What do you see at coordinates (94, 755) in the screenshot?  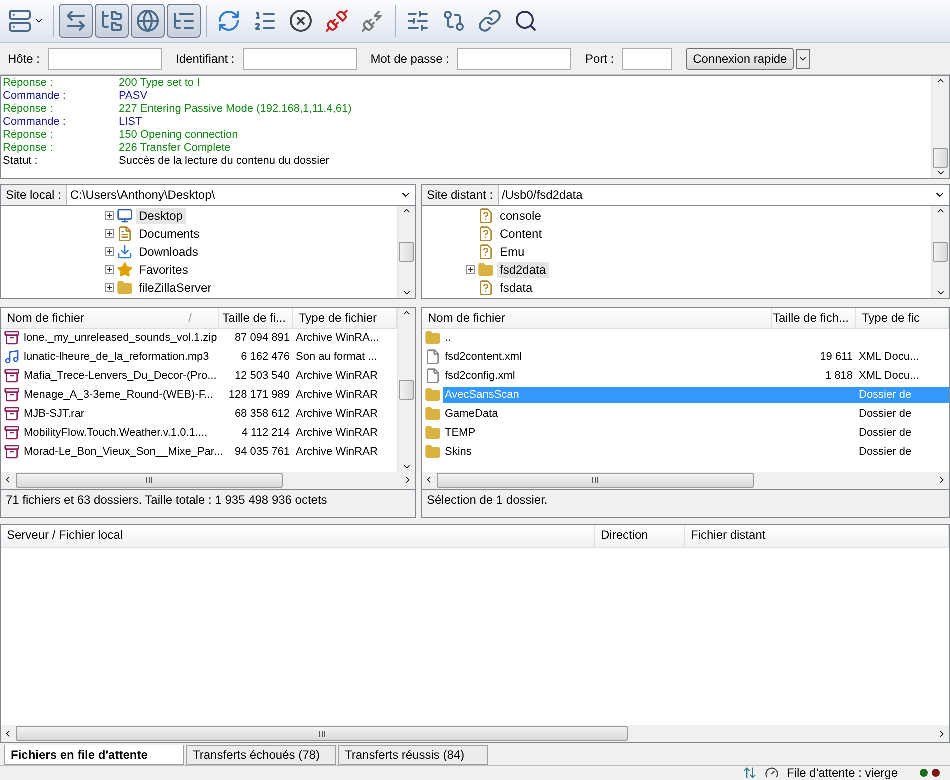 I see `queue-tab: Fichiers en file d'attente` at bounding box center [94, 755].